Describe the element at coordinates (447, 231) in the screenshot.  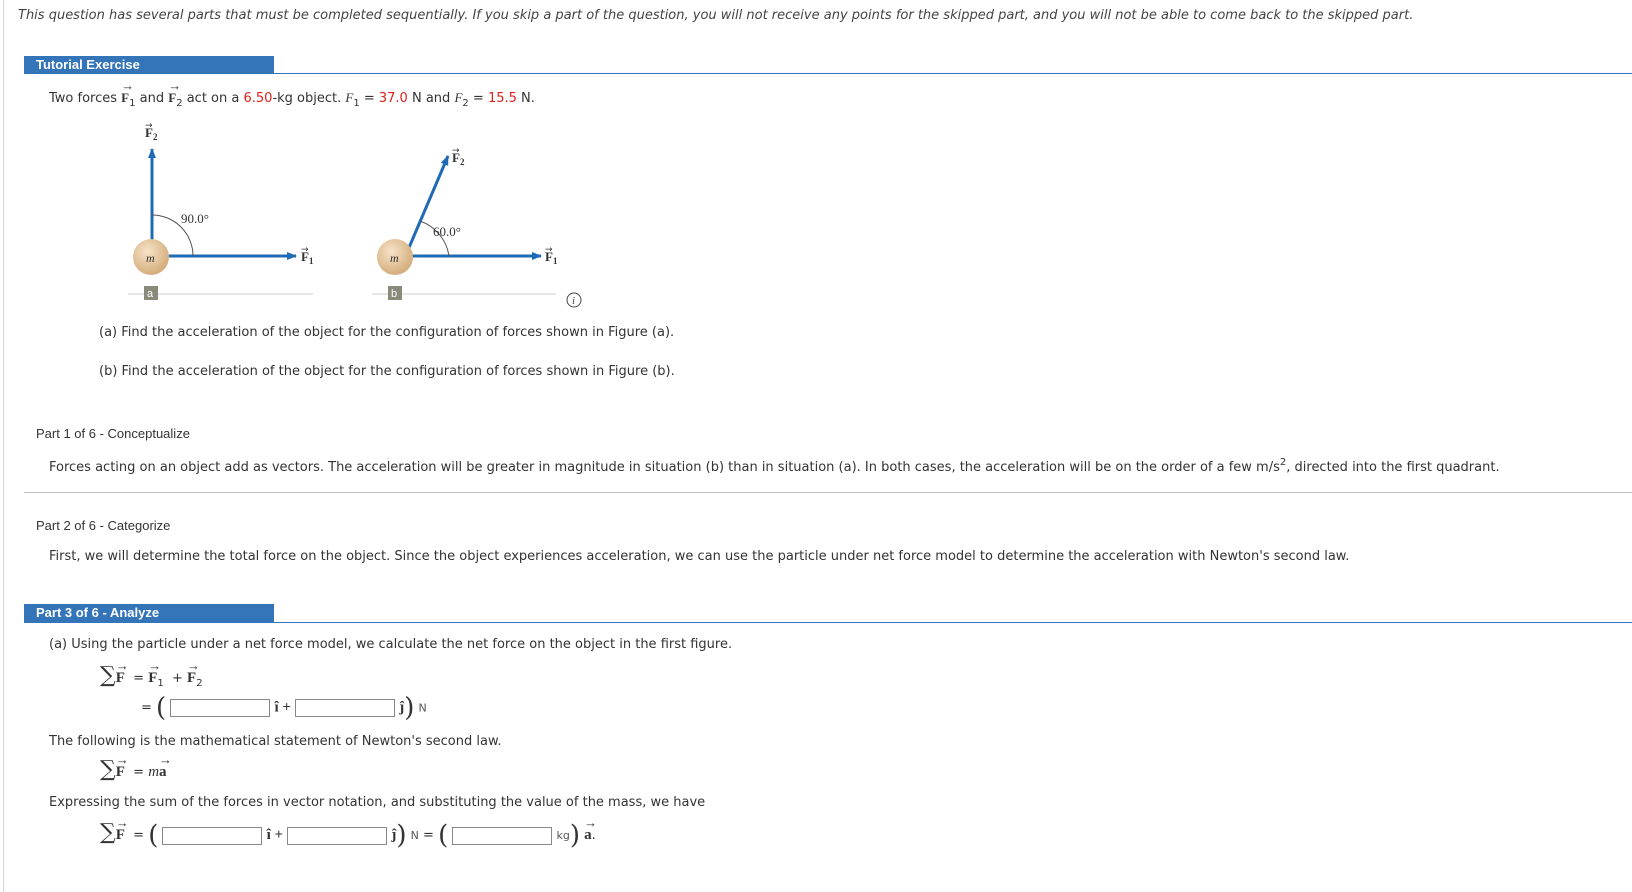
I see `angle-label-b: 60.0°` at that location.